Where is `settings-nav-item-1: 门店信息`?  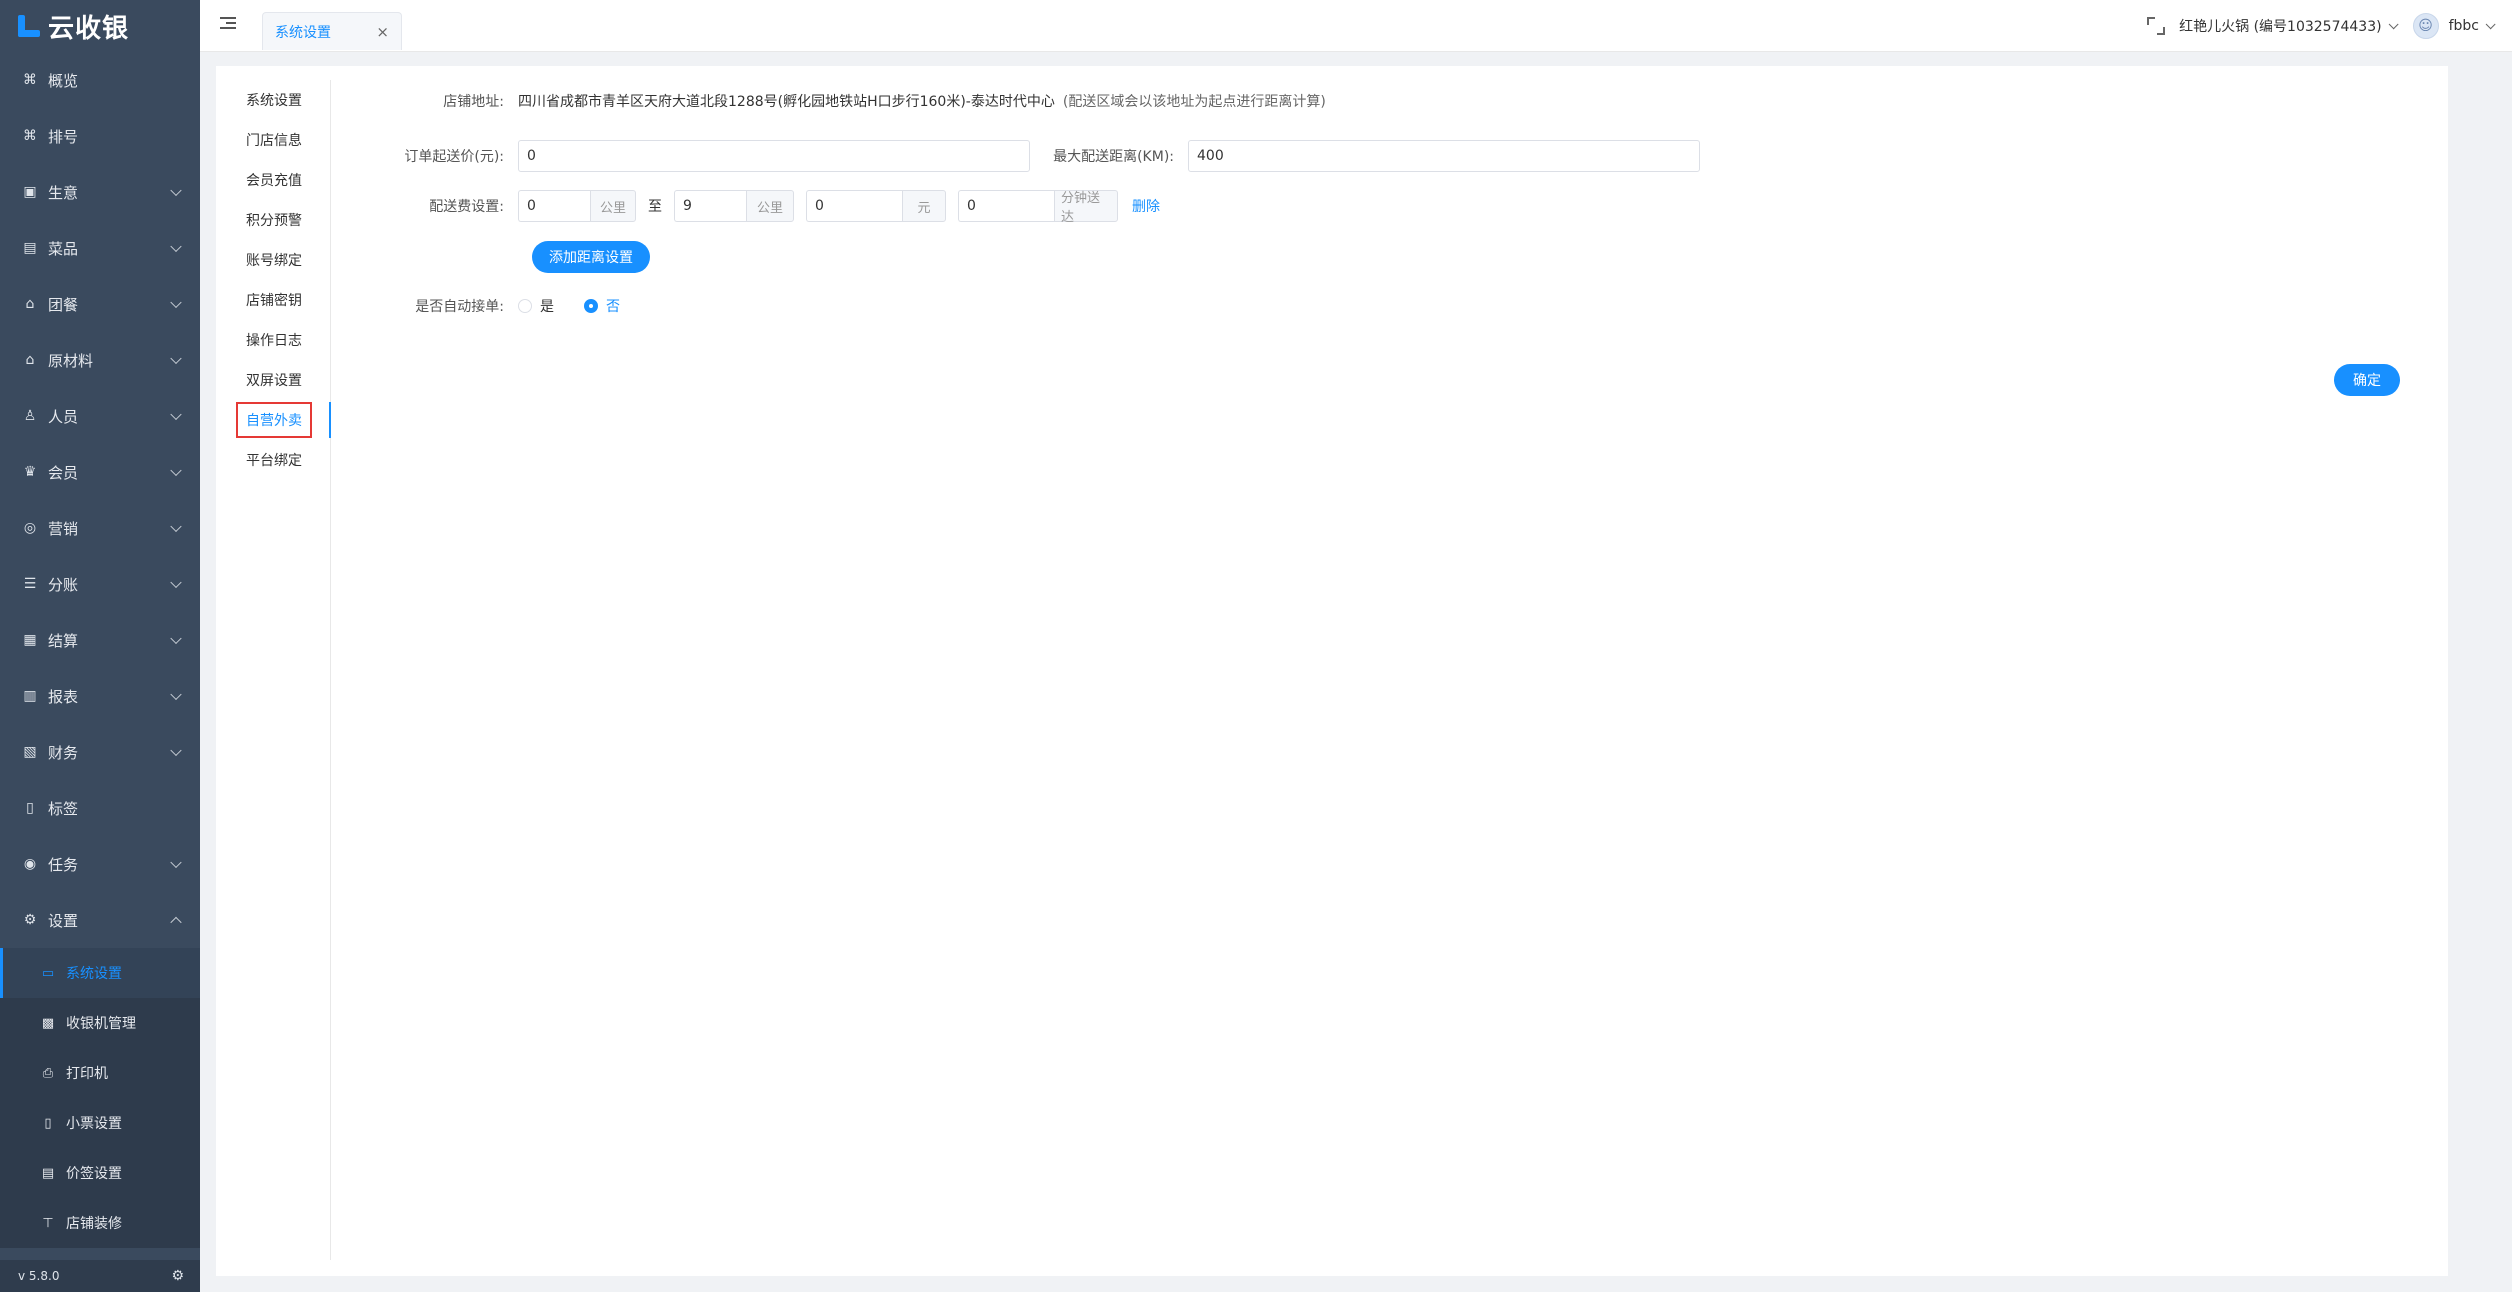
settings-nav-item-1: 门店信息 is located at coordinates (273, 140).